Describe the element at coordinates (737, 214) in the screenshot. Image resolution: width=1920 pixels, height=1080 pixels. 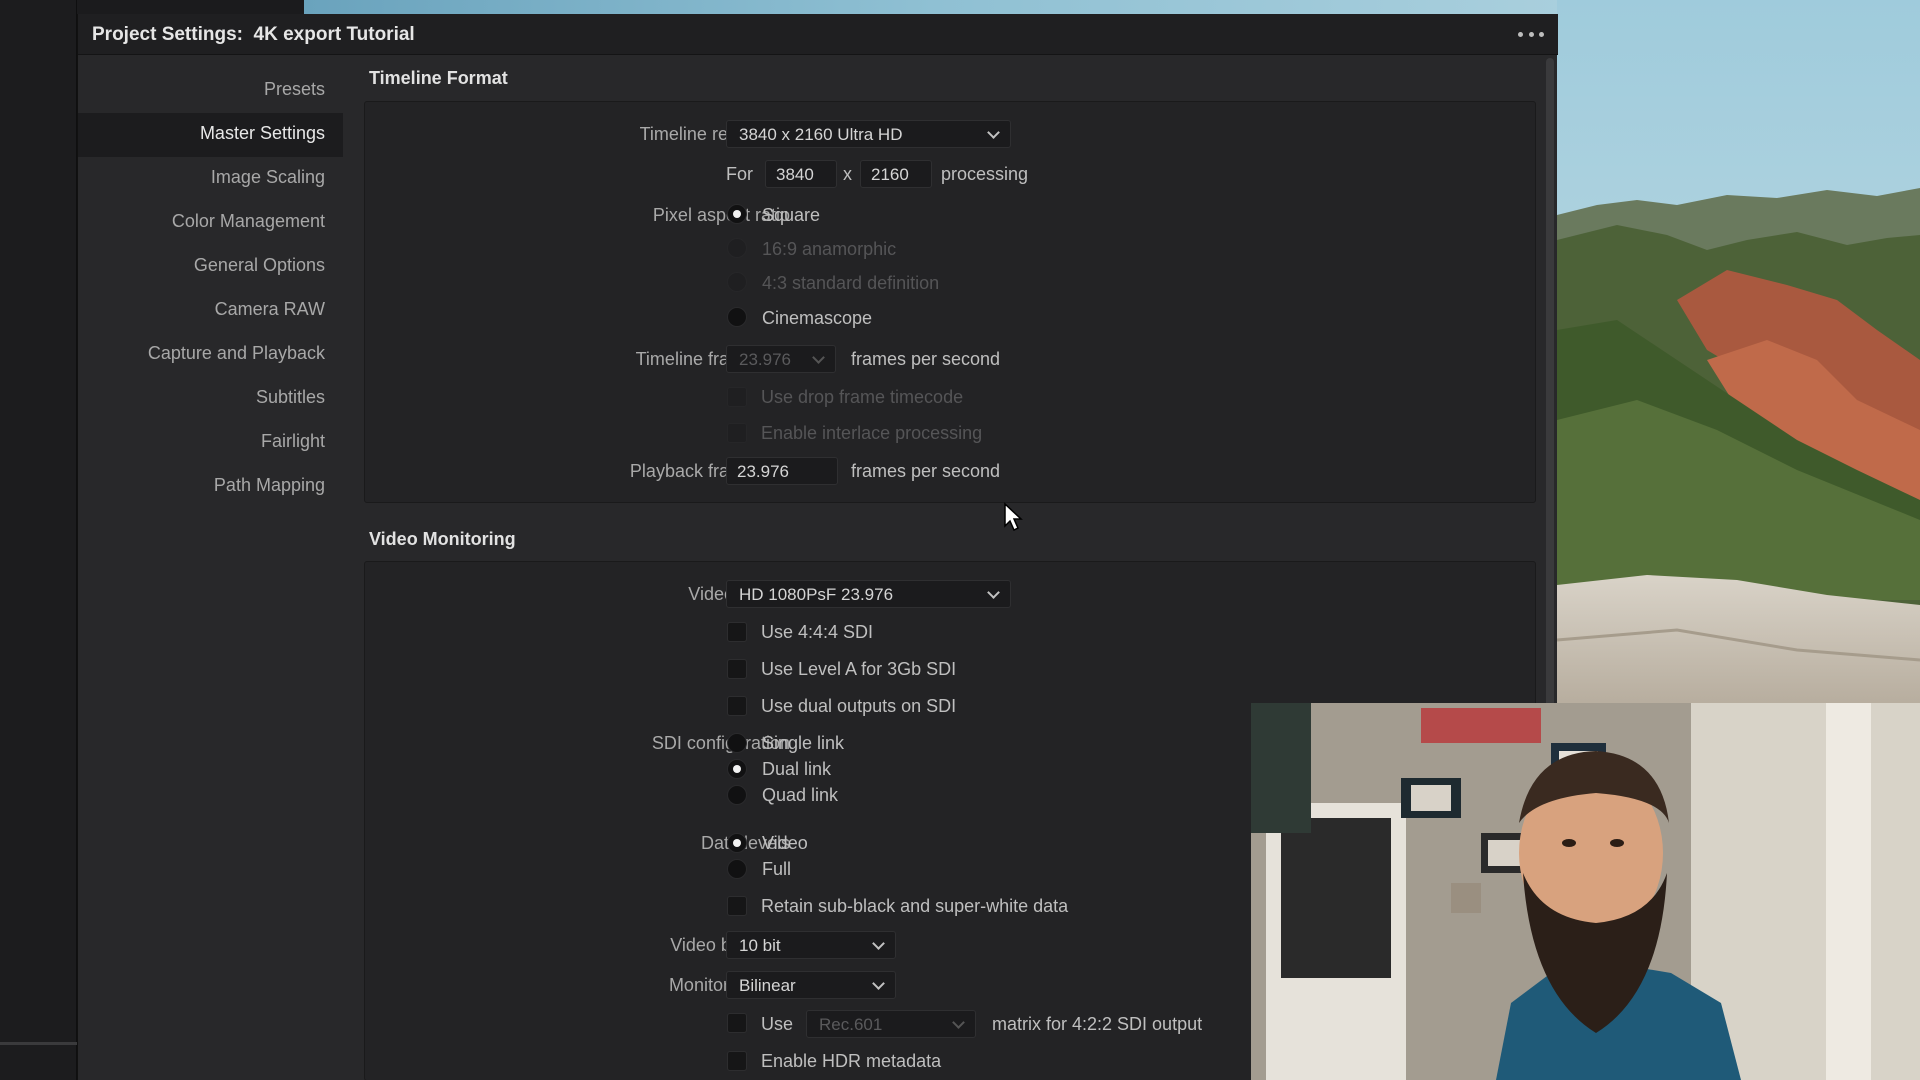
I see `radio-square` at that location.